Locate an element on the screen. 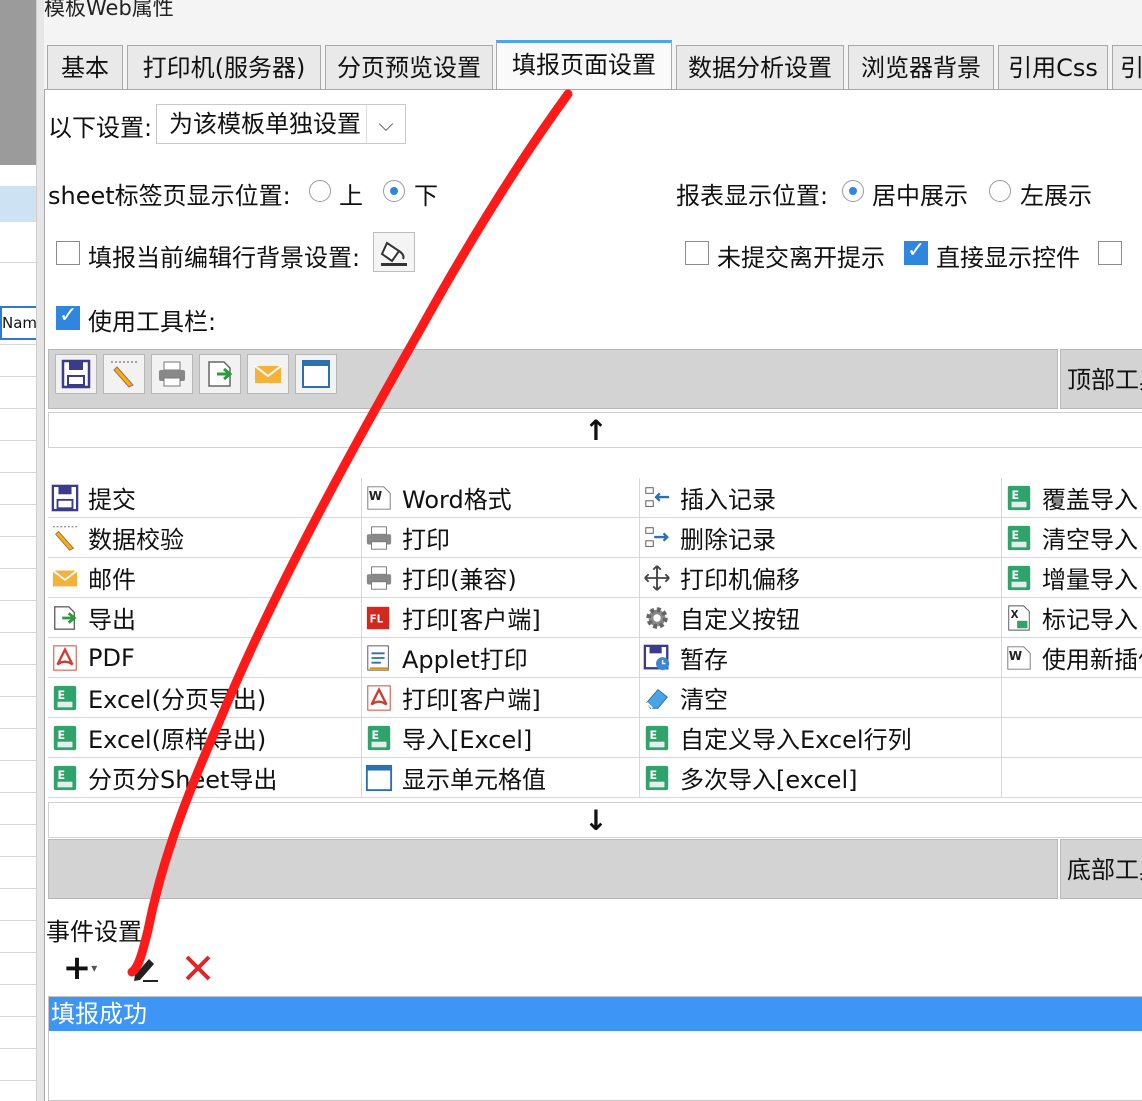 The width and height of the screenshot is (1142, 1101). button-label: 提交 is located at coordinates (112, 500).